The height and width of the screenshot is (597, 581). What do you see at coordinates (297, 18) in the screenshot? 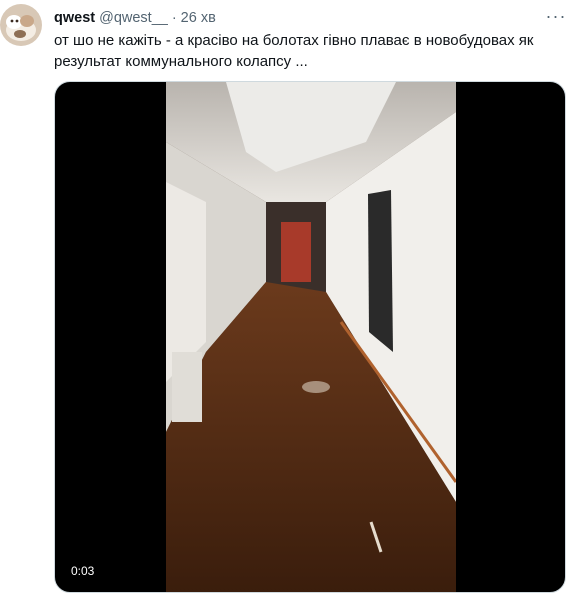
I see `tweet-header: qwest @qwest__ · 26 хв` at bounding box center [297, 18].